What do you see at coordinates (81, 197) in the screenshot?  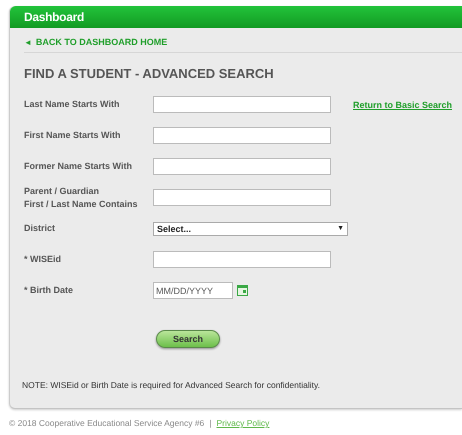 I see `field-label: Parent / Guardian First / Last Name Contains` at bounding box center [81, 197].